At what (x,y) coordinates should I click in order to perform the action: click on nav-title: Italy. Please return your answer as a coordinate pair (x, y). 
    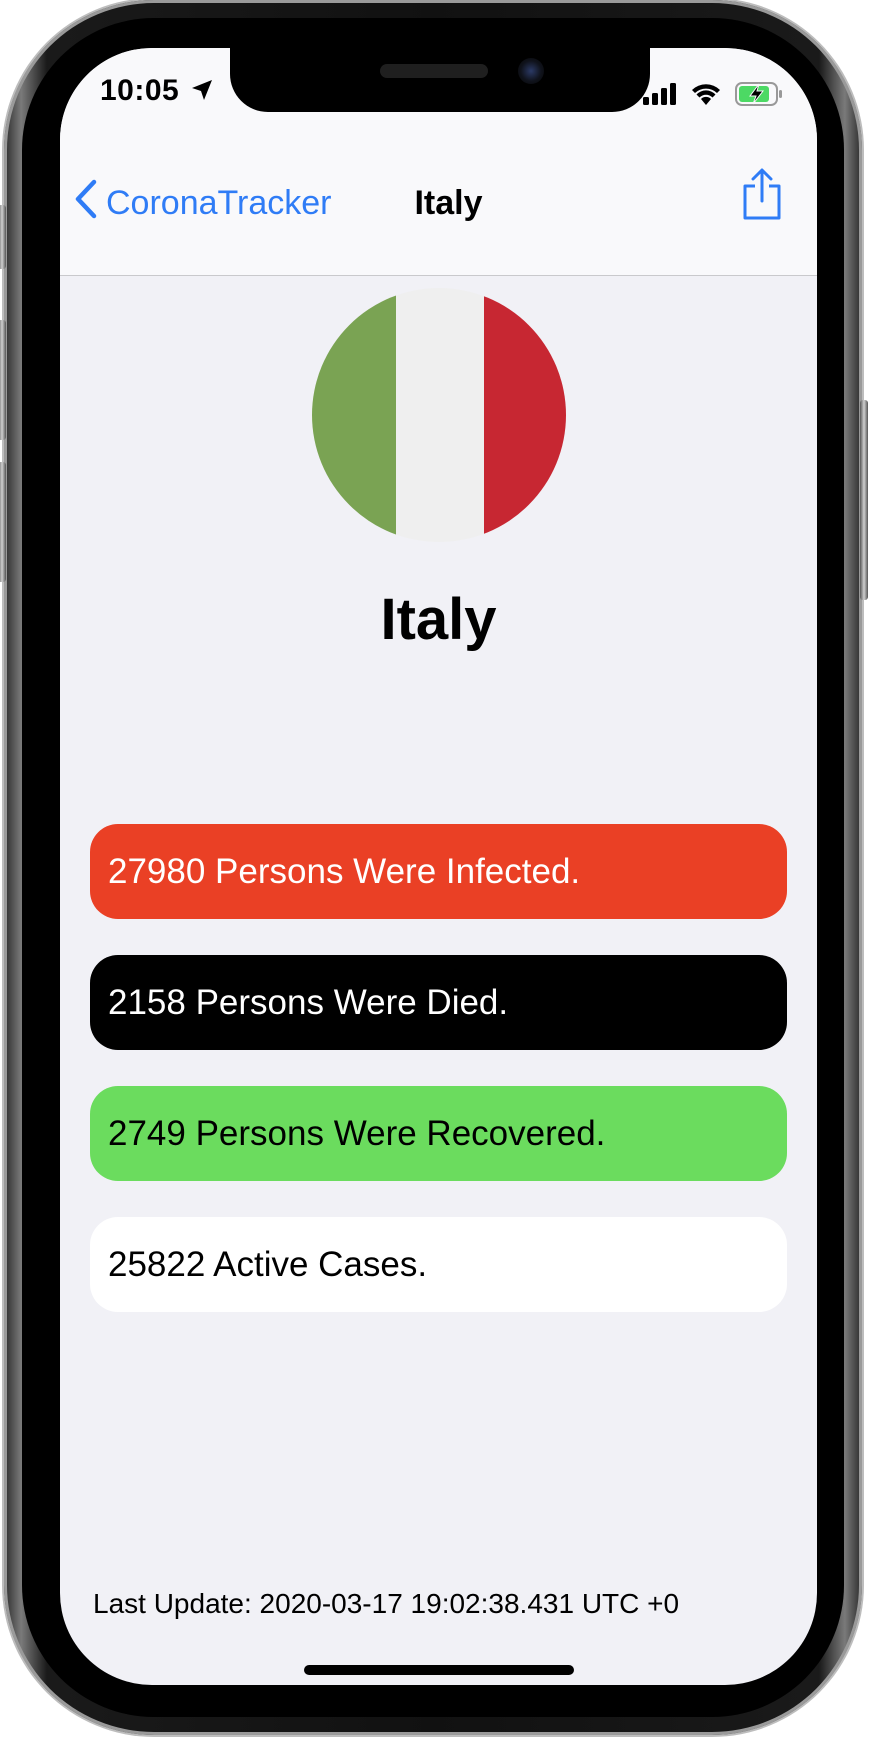
    Looking at the image, I should click on (448, 203).